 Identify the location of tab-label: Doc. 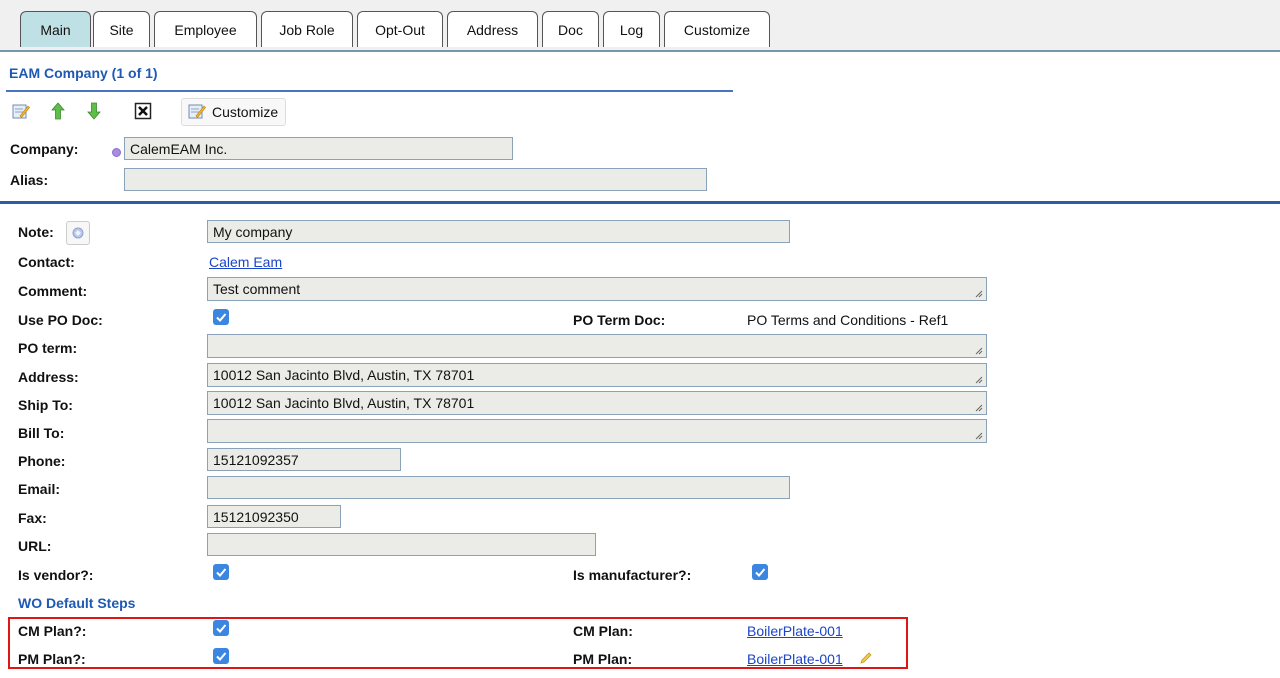
(570, 29).